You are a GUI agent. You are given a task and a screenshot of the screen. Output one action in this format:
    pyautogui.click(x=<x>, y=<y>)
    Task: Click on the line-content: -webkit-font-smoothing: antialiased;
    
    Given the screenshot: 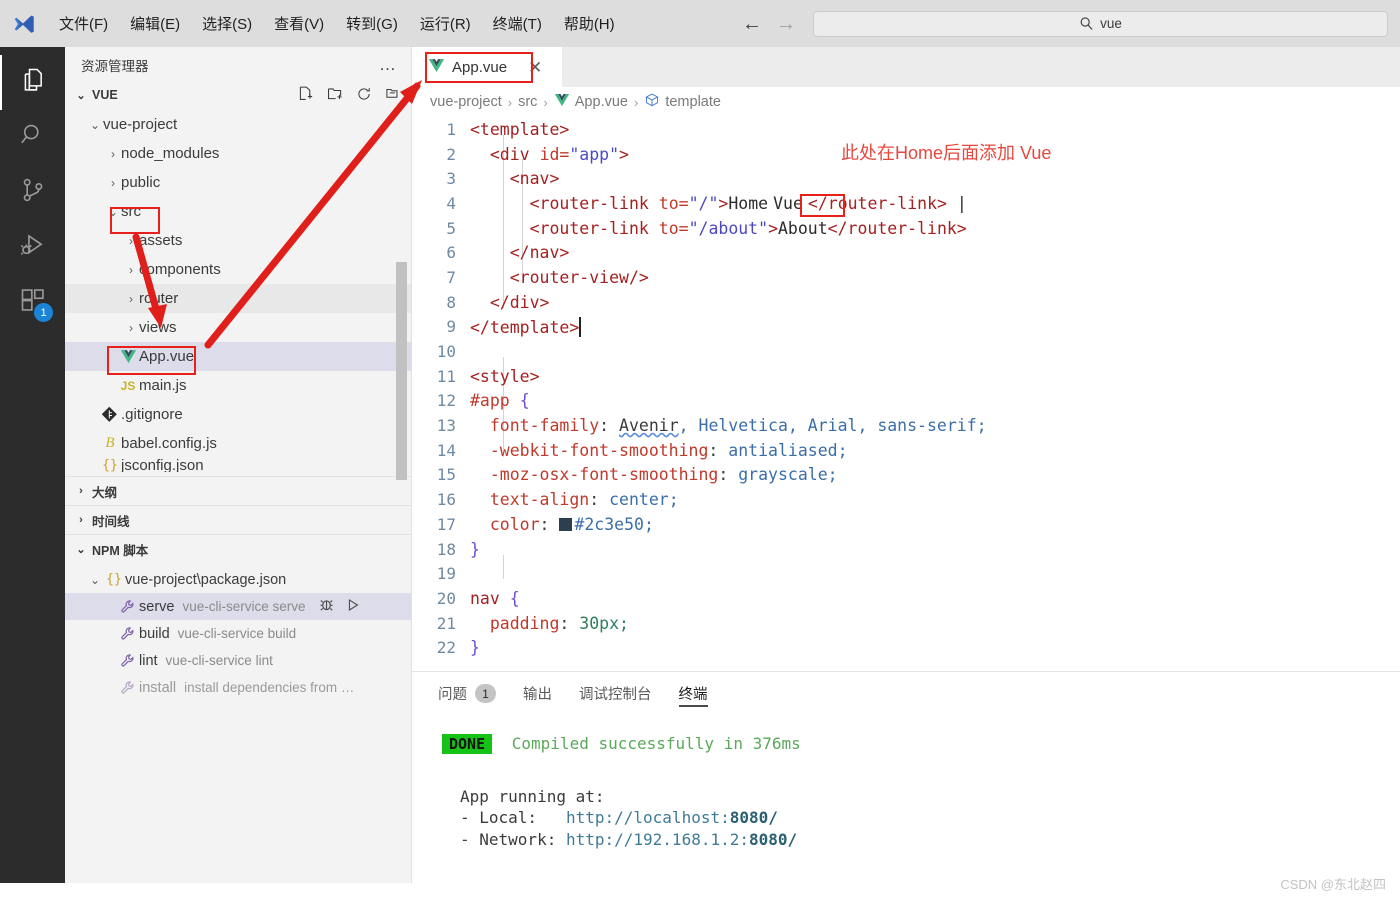 What is the action you would take?
    pyautogui.click(x=659, y=450)
    